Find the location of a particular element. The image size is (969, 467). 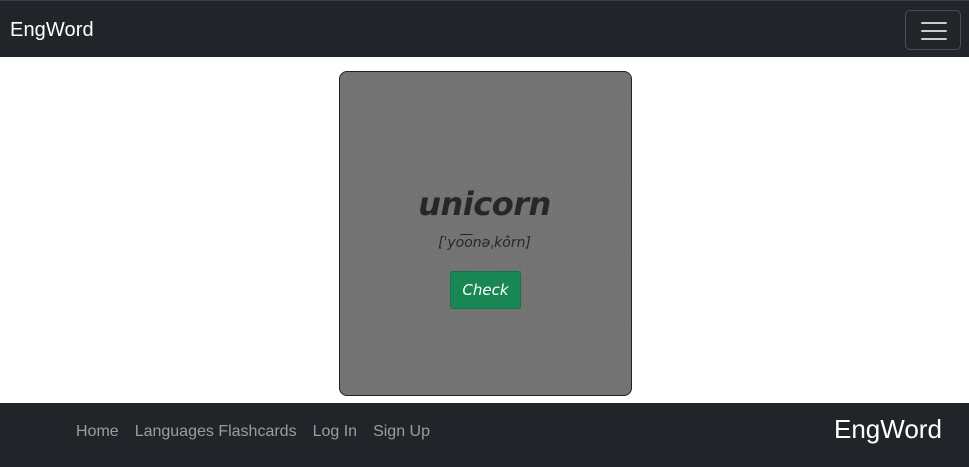

navbar-toggler-button is located at coordinates (933, 30).